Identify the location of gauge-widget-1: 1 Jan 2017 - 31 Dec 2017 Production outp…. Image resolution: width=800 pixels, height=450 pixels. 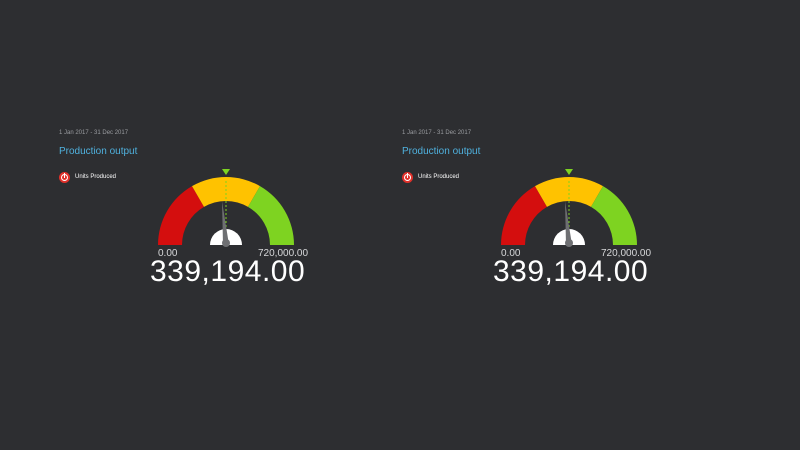
(208, 213).